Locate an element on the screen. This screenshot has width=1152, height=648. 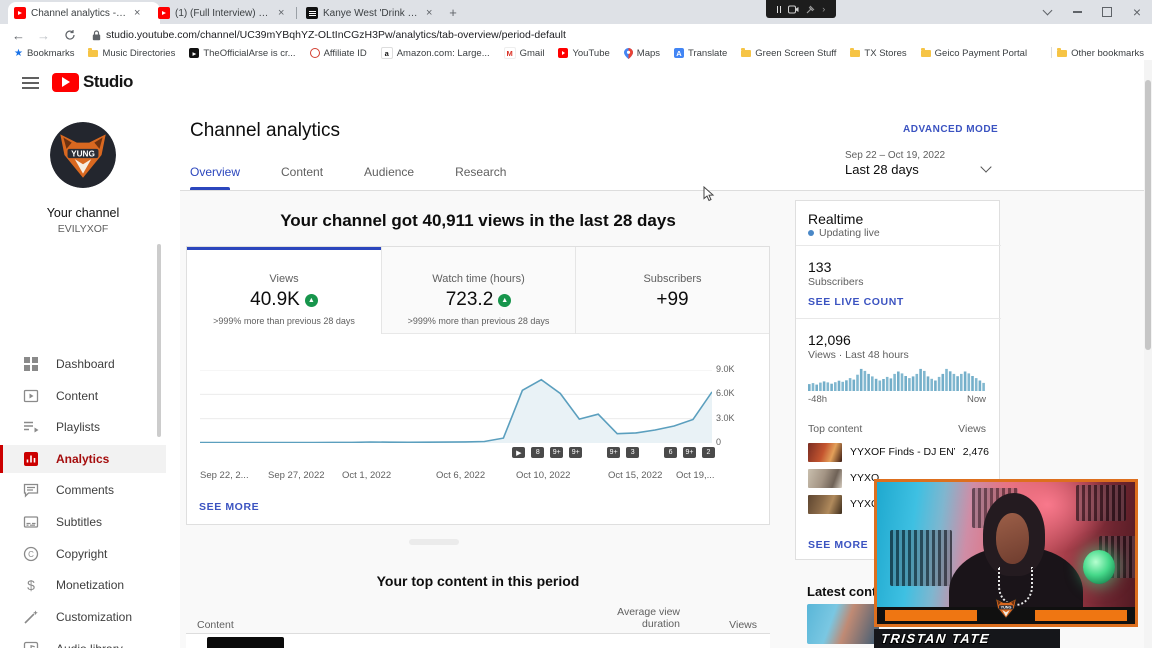
page-title: Channel analytics is located at coordinates (265, 130).